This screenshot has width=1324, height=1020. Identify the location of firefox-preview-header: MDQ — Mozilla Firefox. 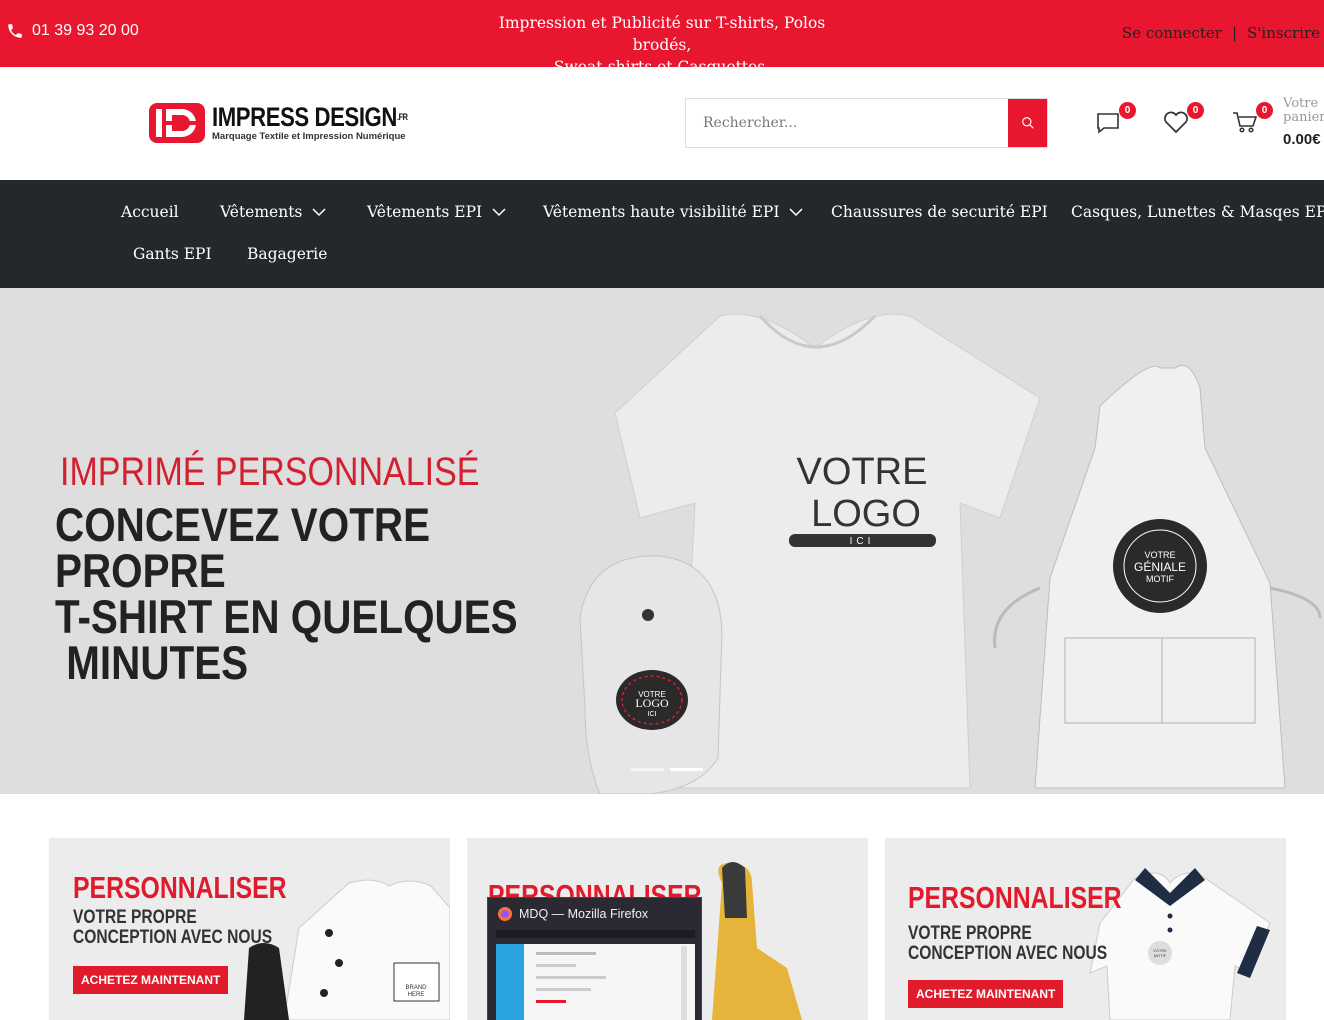
(594, 913).